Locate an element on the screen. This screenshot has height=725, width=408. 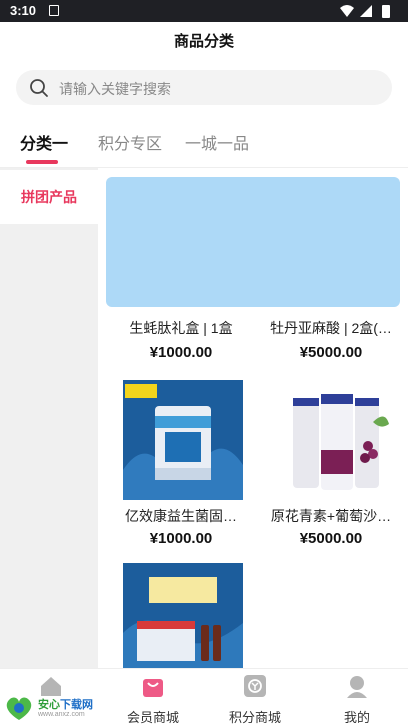
tabbar-item-points-mall: 积分商城 is located at coordinates (255, 697).